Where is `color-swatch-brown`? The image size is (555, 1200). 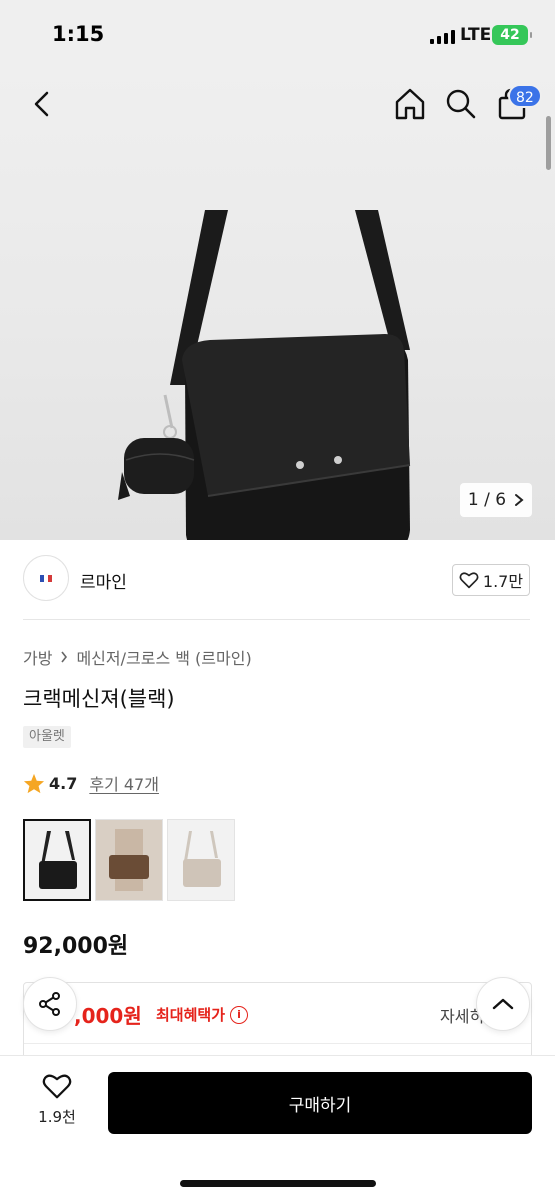
color-swatch-brown is located at coordinates (129, 860).